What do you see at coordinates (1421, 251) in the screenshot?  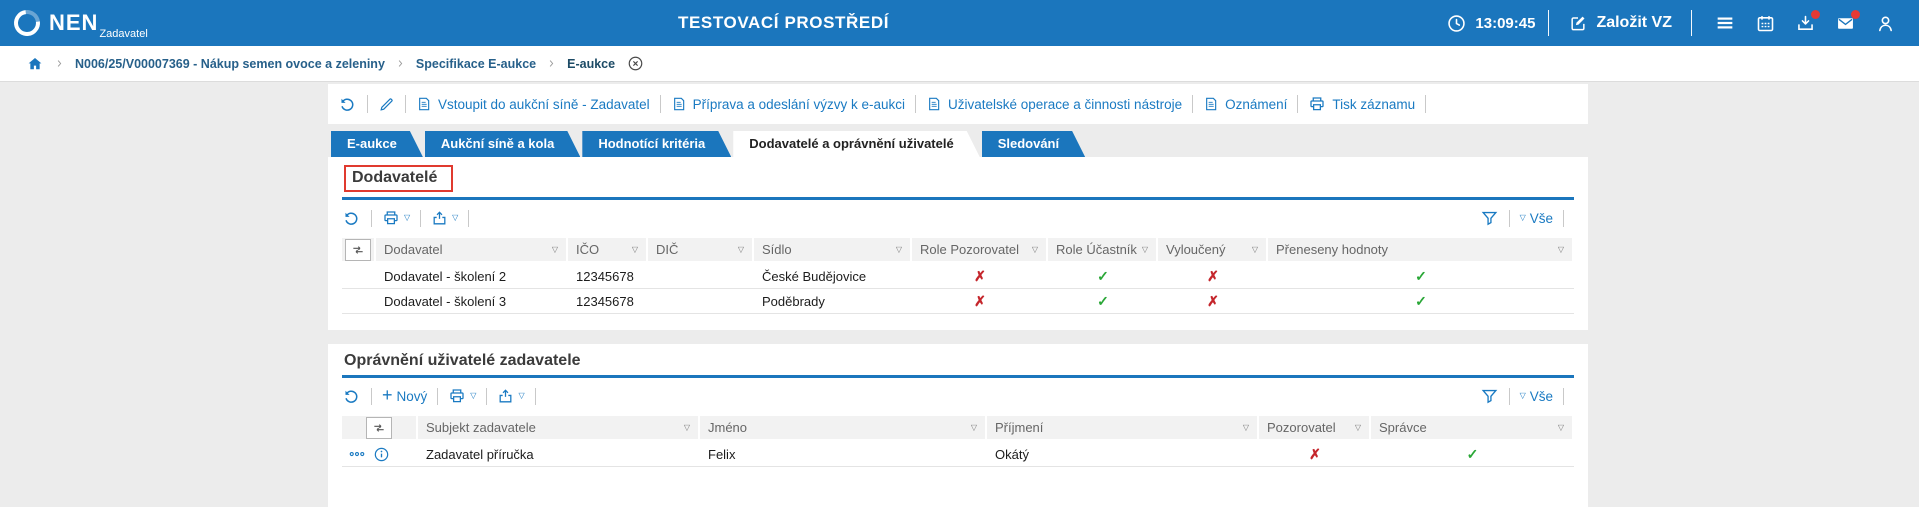 I see `column-header-preneseny-hodnoty: Přeneseny hodnoty ▽` at bounding box center [1421, 251].